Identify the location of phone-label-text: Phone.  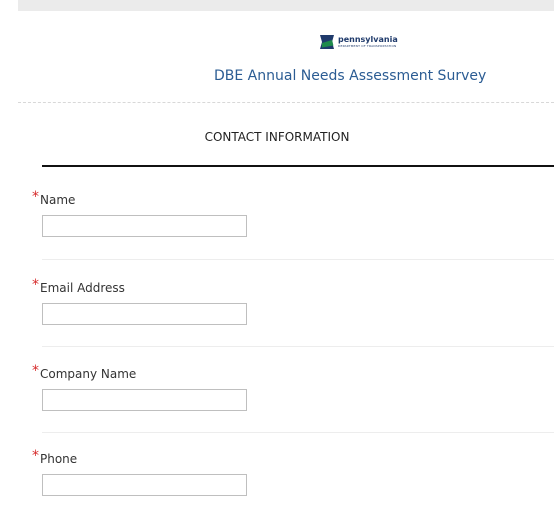
(59, 459).